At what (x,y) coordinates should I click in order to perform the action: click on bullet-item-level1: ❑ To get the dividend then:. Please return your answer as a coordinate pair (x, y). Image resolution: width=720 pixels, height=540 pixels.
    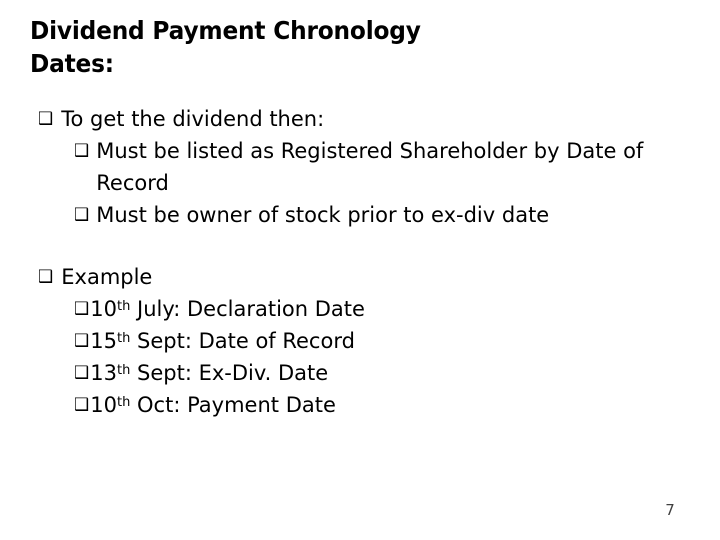
    Looking at the image, I should click on (368, 119).